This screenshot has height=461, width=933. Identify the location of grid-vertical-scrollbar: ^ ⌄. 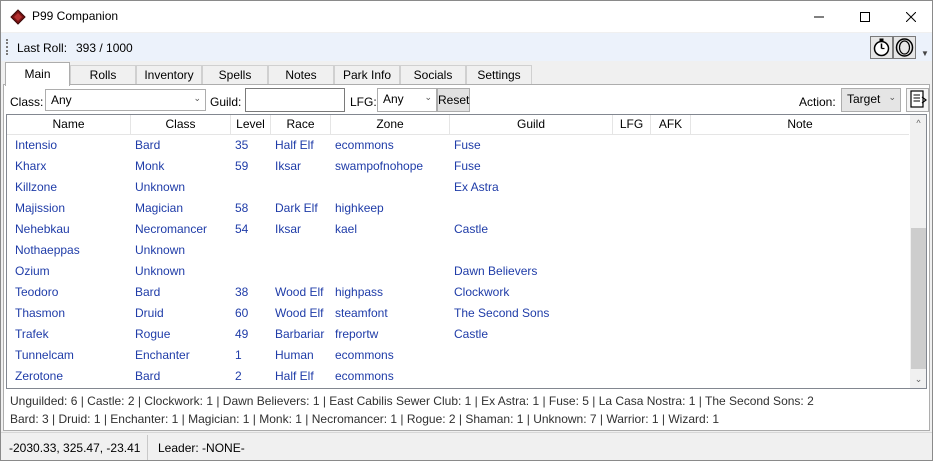
(918, 251).